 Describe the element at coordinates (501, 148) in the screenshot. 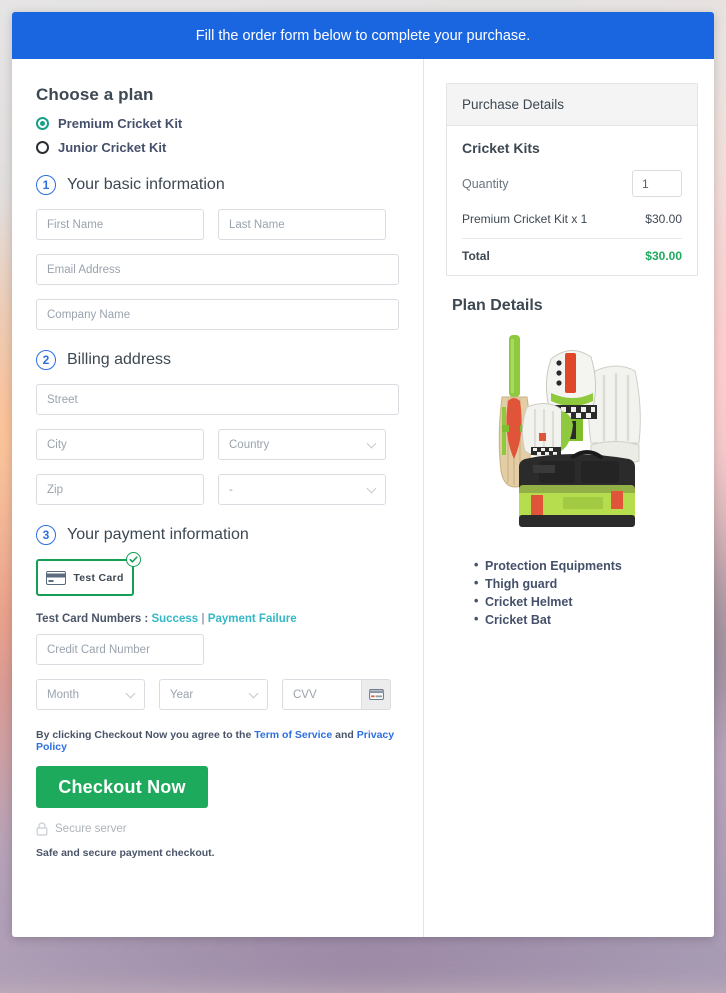

I see `purchase-product-title: Cricket Kits` at that location.